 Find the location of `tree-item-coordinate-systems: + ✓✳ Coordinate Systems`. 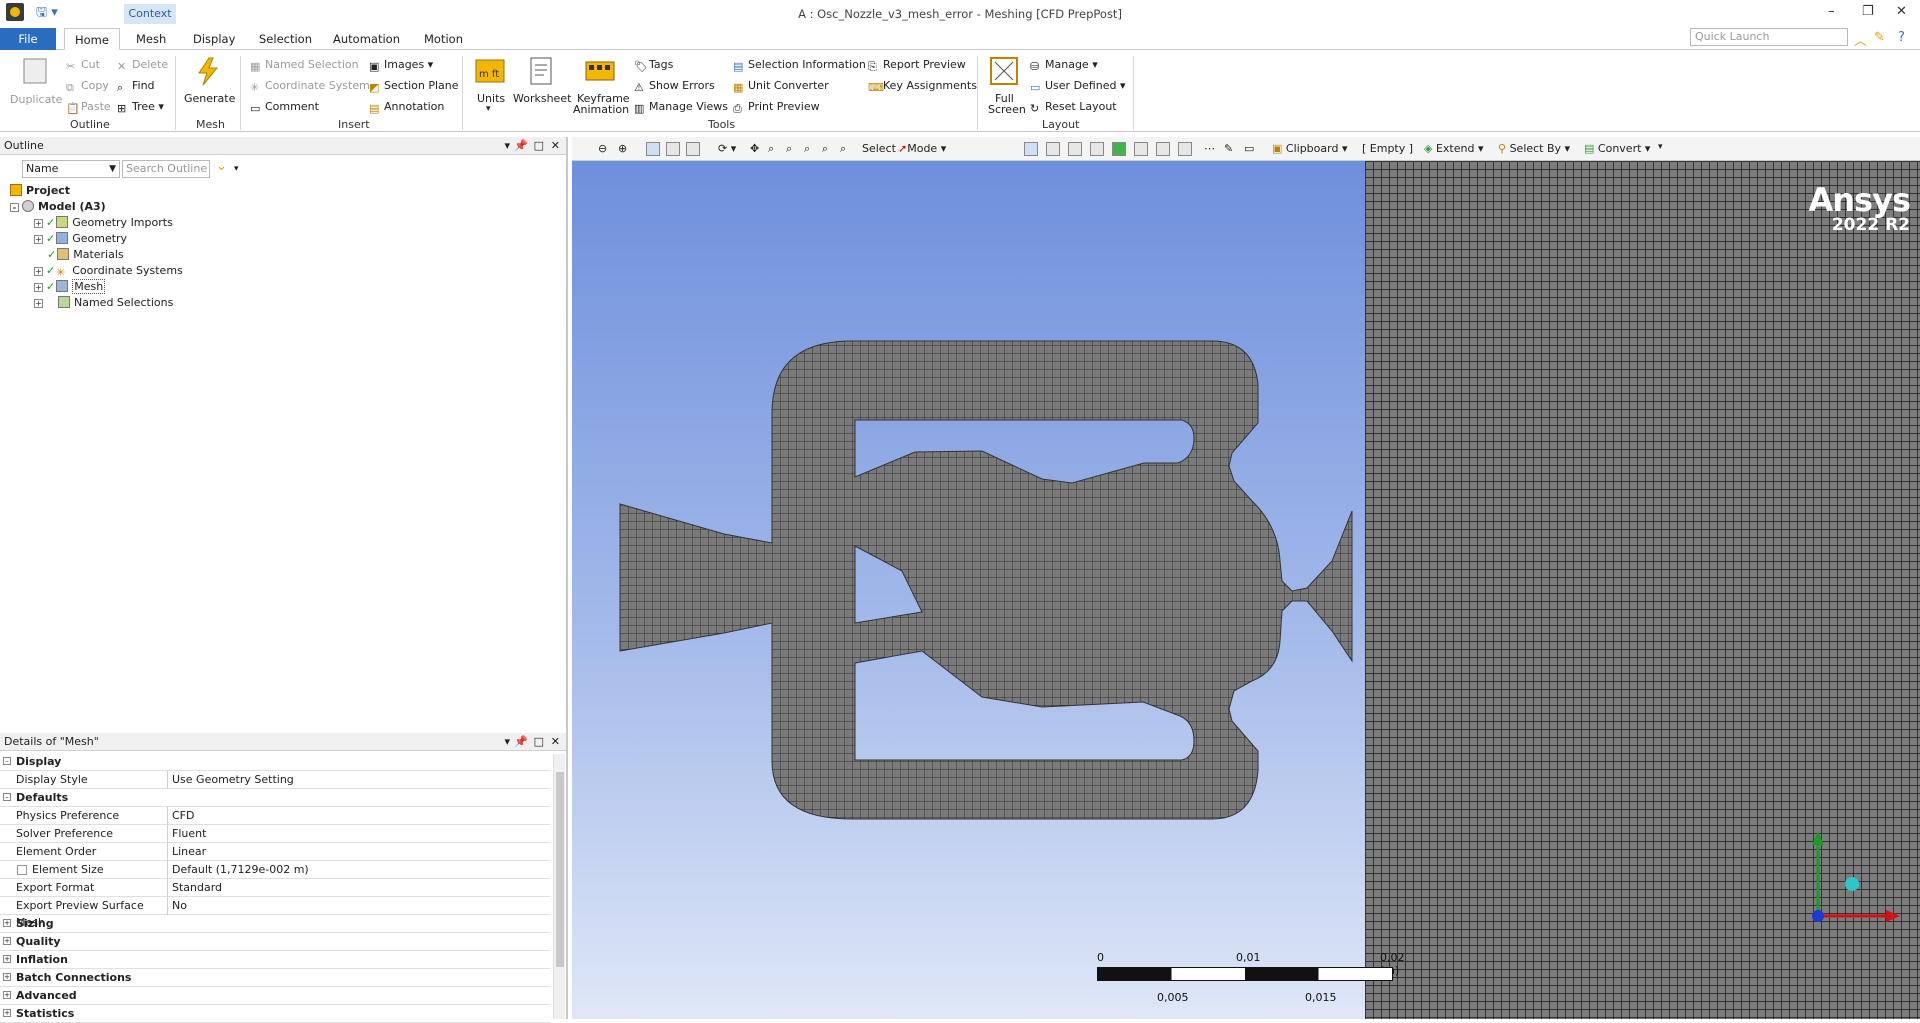

tree-item-coordinate-systems: + ✓✳ Coordinate Systems is located at coordinates (108, 271).